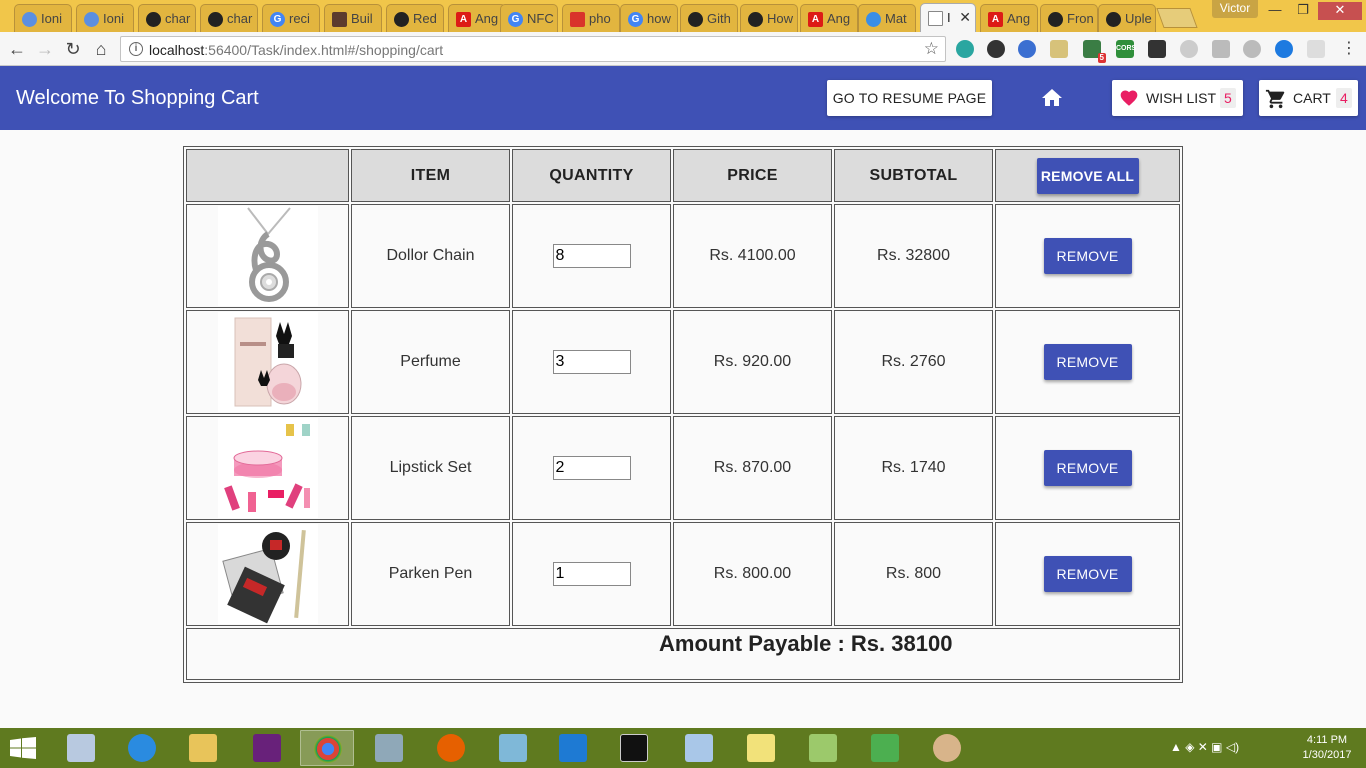 The width and height of the screenshot is (1366, 768). I want to click on quantity-cell, so click(591, 362).